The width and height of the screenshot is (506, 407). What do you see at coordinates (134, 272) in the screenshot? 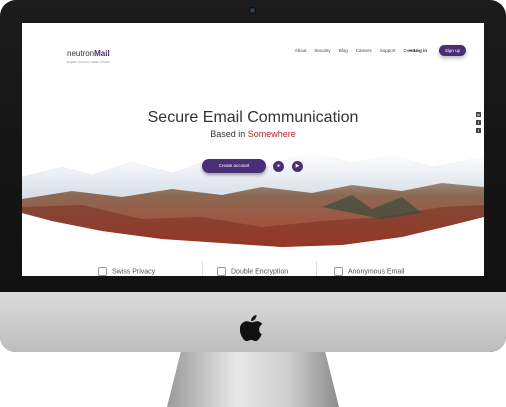
I see `feature-label: Swiss Privacy` at bounding box center [134, 272].